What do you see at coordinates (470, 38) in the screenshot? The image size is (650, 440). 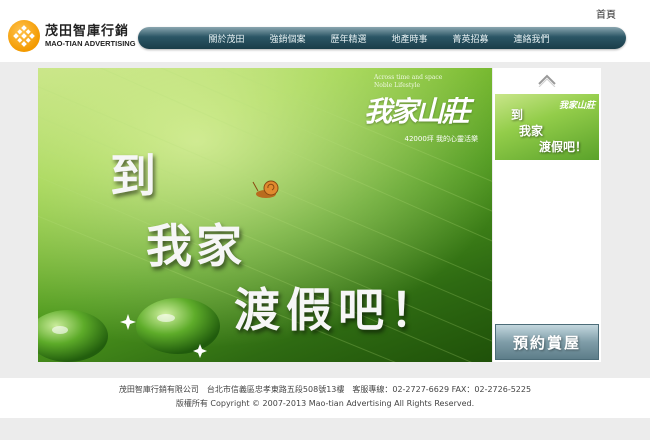 I see `nav-item-recruitment: 菁英招募` at bounding box center [470, 38].